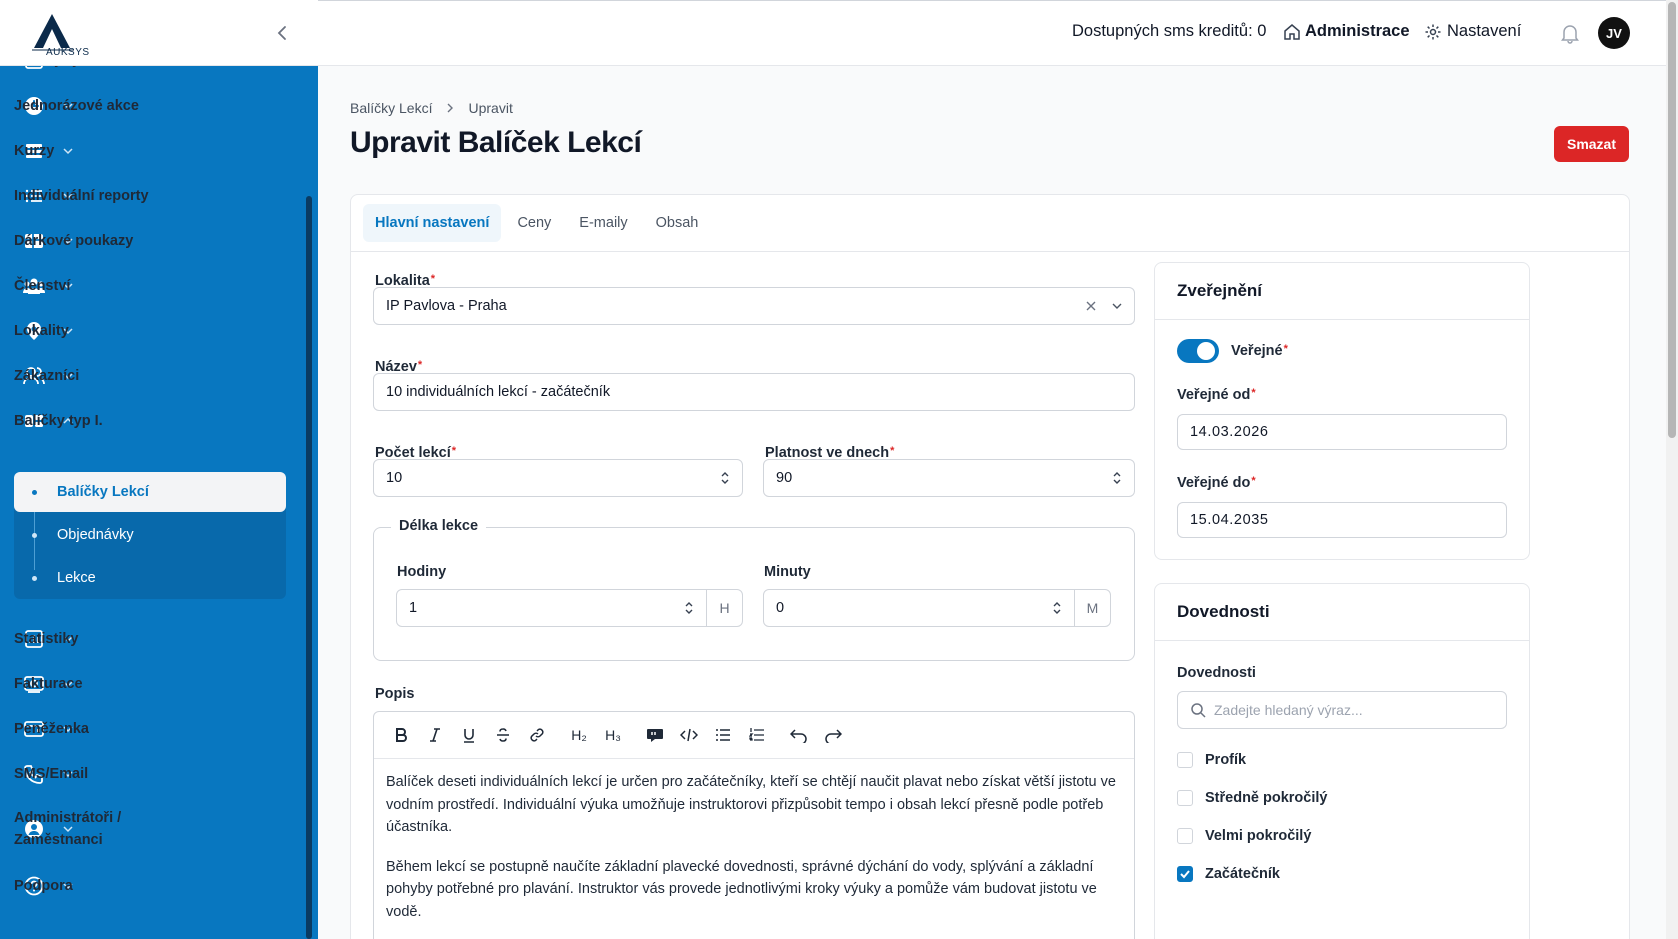  What do you see at coordinates (150, 829) in the screenshot?
I see `sidebar-item-administratori: Administrátoři / Zaměstnanci` at bounding box center [150, 829].